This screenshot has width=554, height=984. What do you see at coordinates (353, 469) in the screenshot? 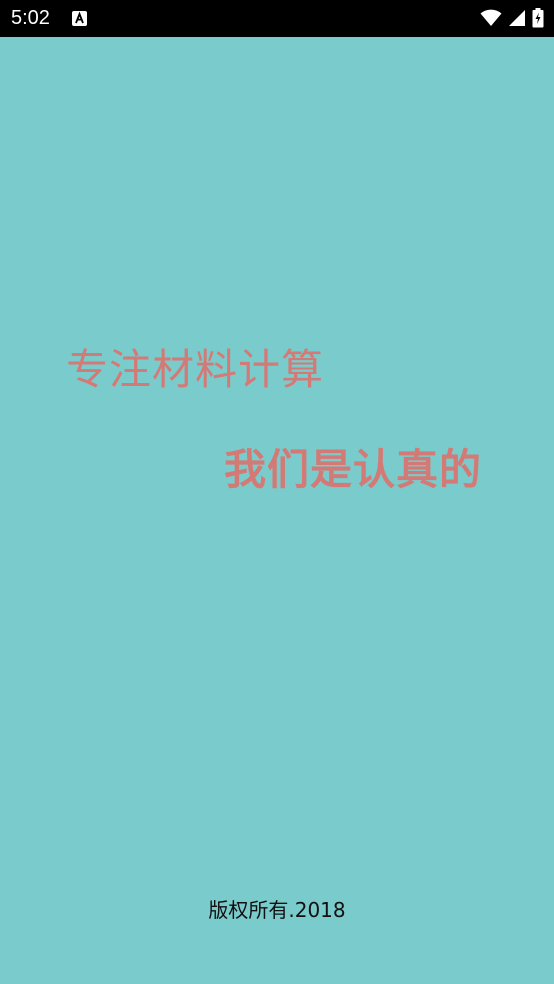
I see `slogan-line-2: 我们是认真的` at bounding box center [353, 469].